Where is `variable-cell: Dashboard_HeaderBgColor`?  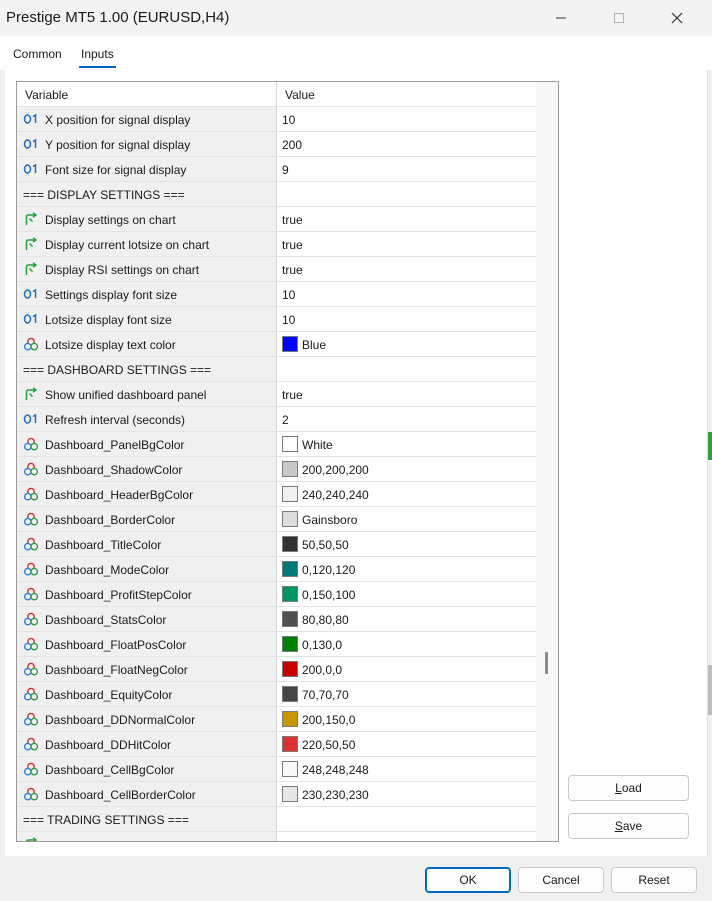 variable-cell: Dashboard_HeaderBgColor is located at coordinates (147, 494).